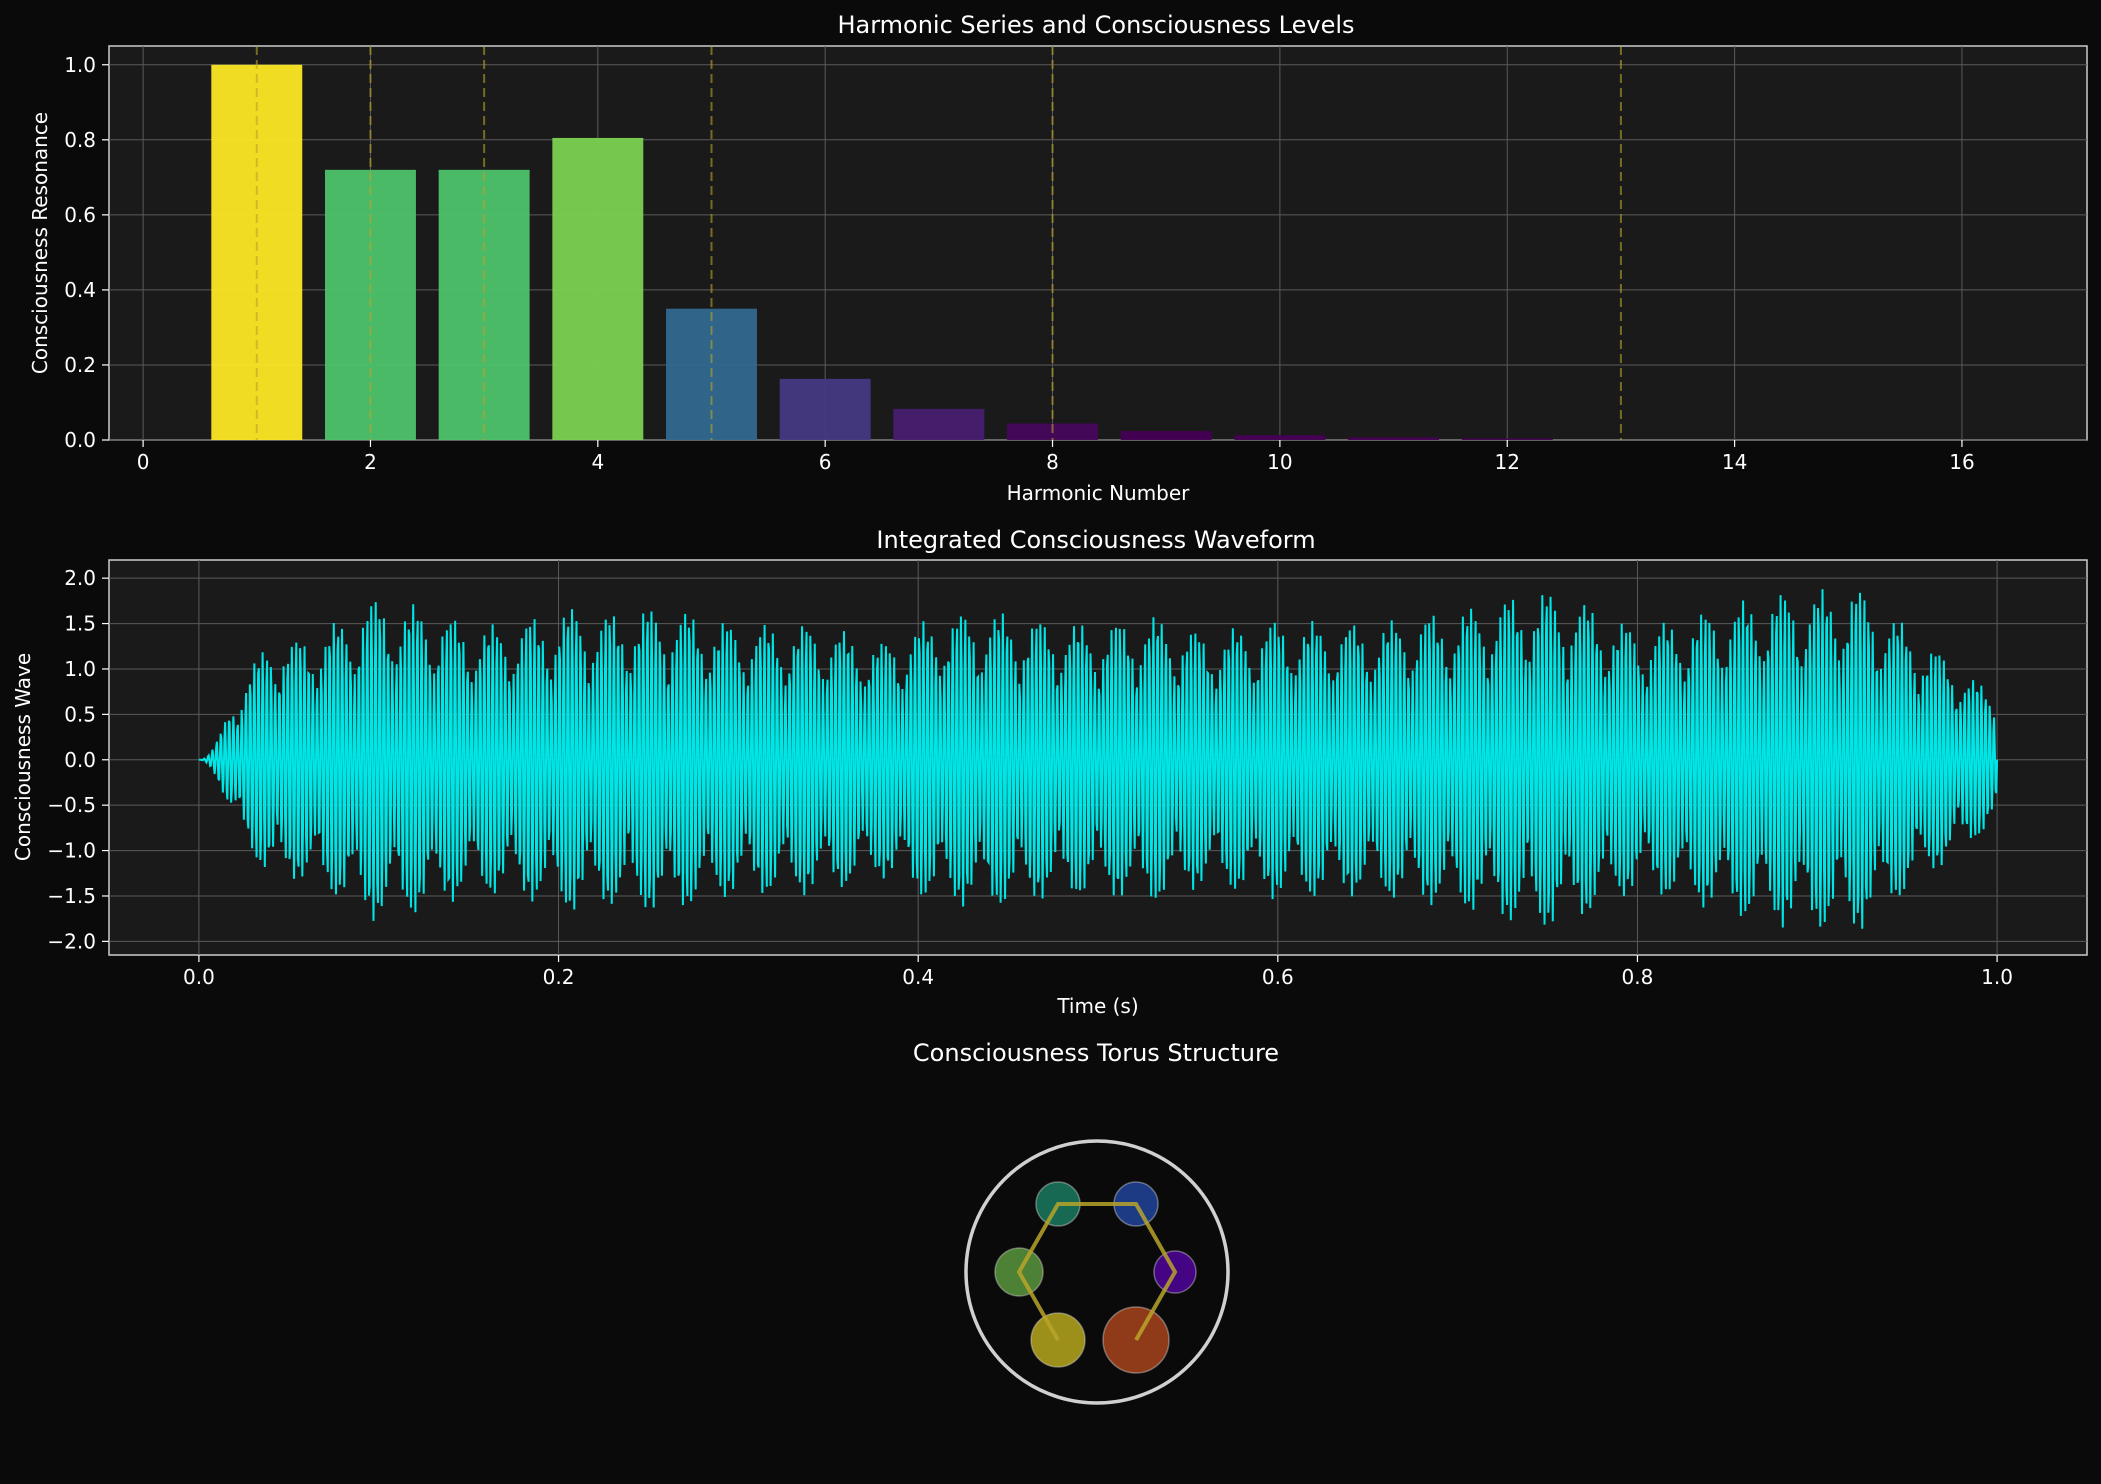  Describe the element at coordinates (1638, 977) in the screenshot. I see `waveform-x-tick-label: 0.8` at that location.